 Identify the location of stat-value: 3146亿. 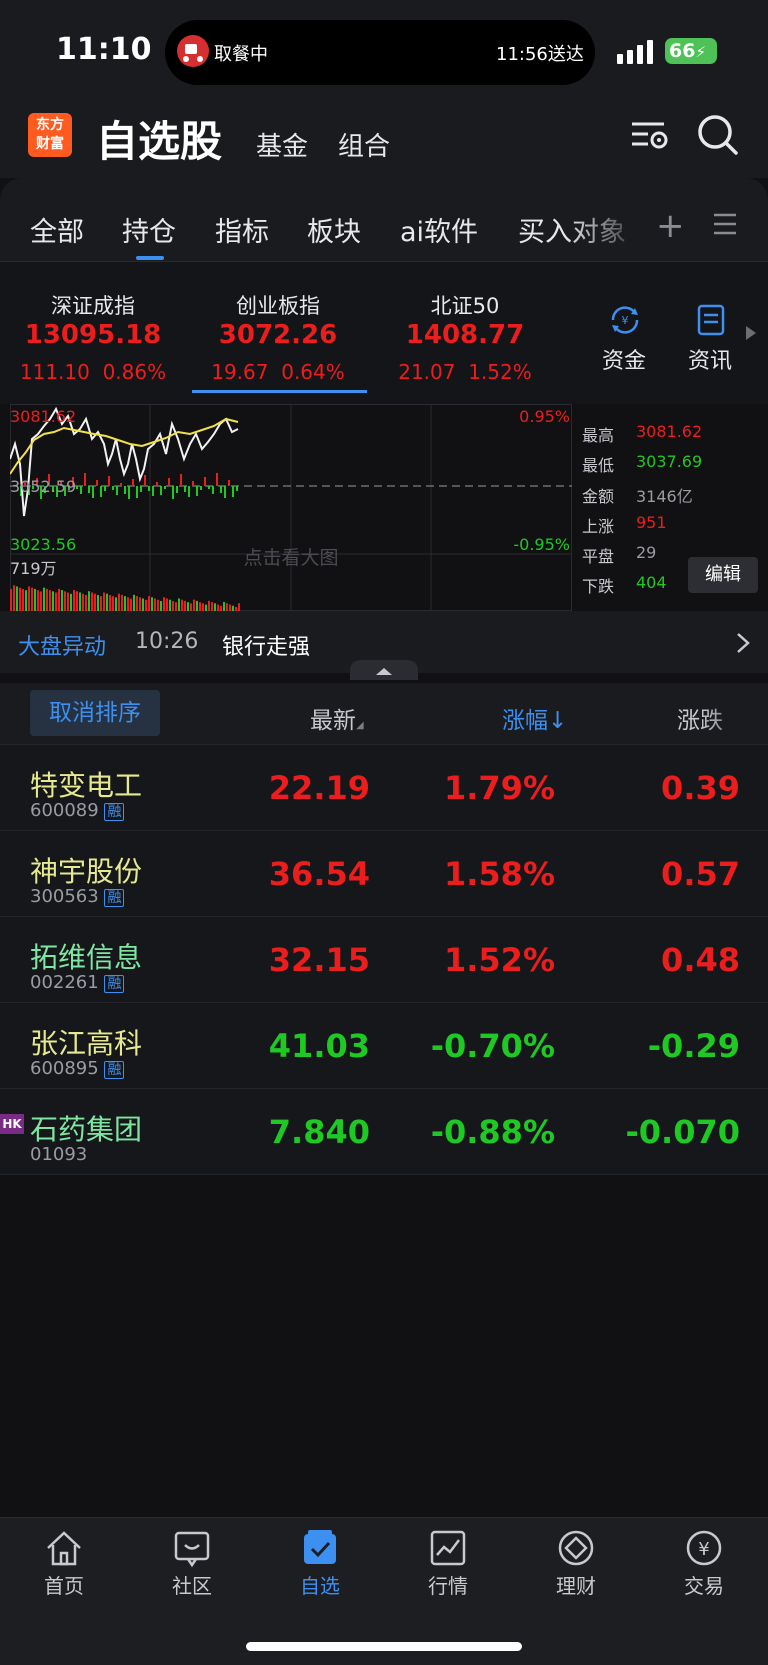
(664, 496).